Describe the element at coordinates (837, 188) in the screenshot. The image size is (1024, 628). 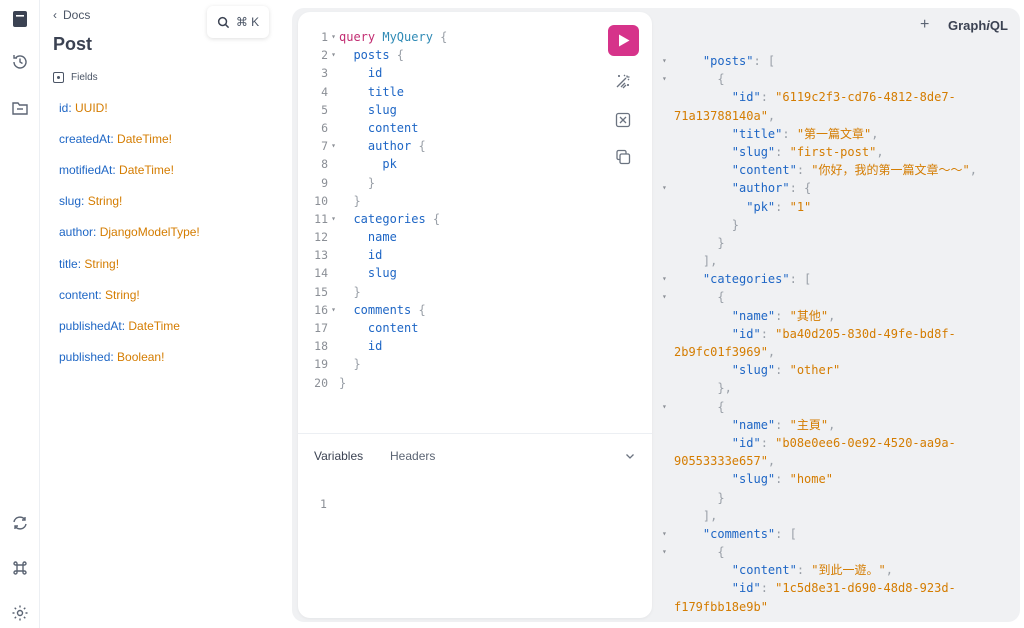
I see `result-line: ▾ "author": {` at that location.